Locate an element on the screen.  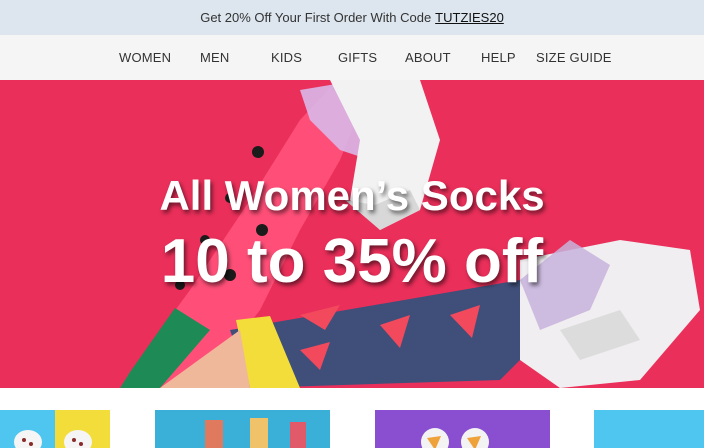
category-tiles is located at coordinates (352, 418).